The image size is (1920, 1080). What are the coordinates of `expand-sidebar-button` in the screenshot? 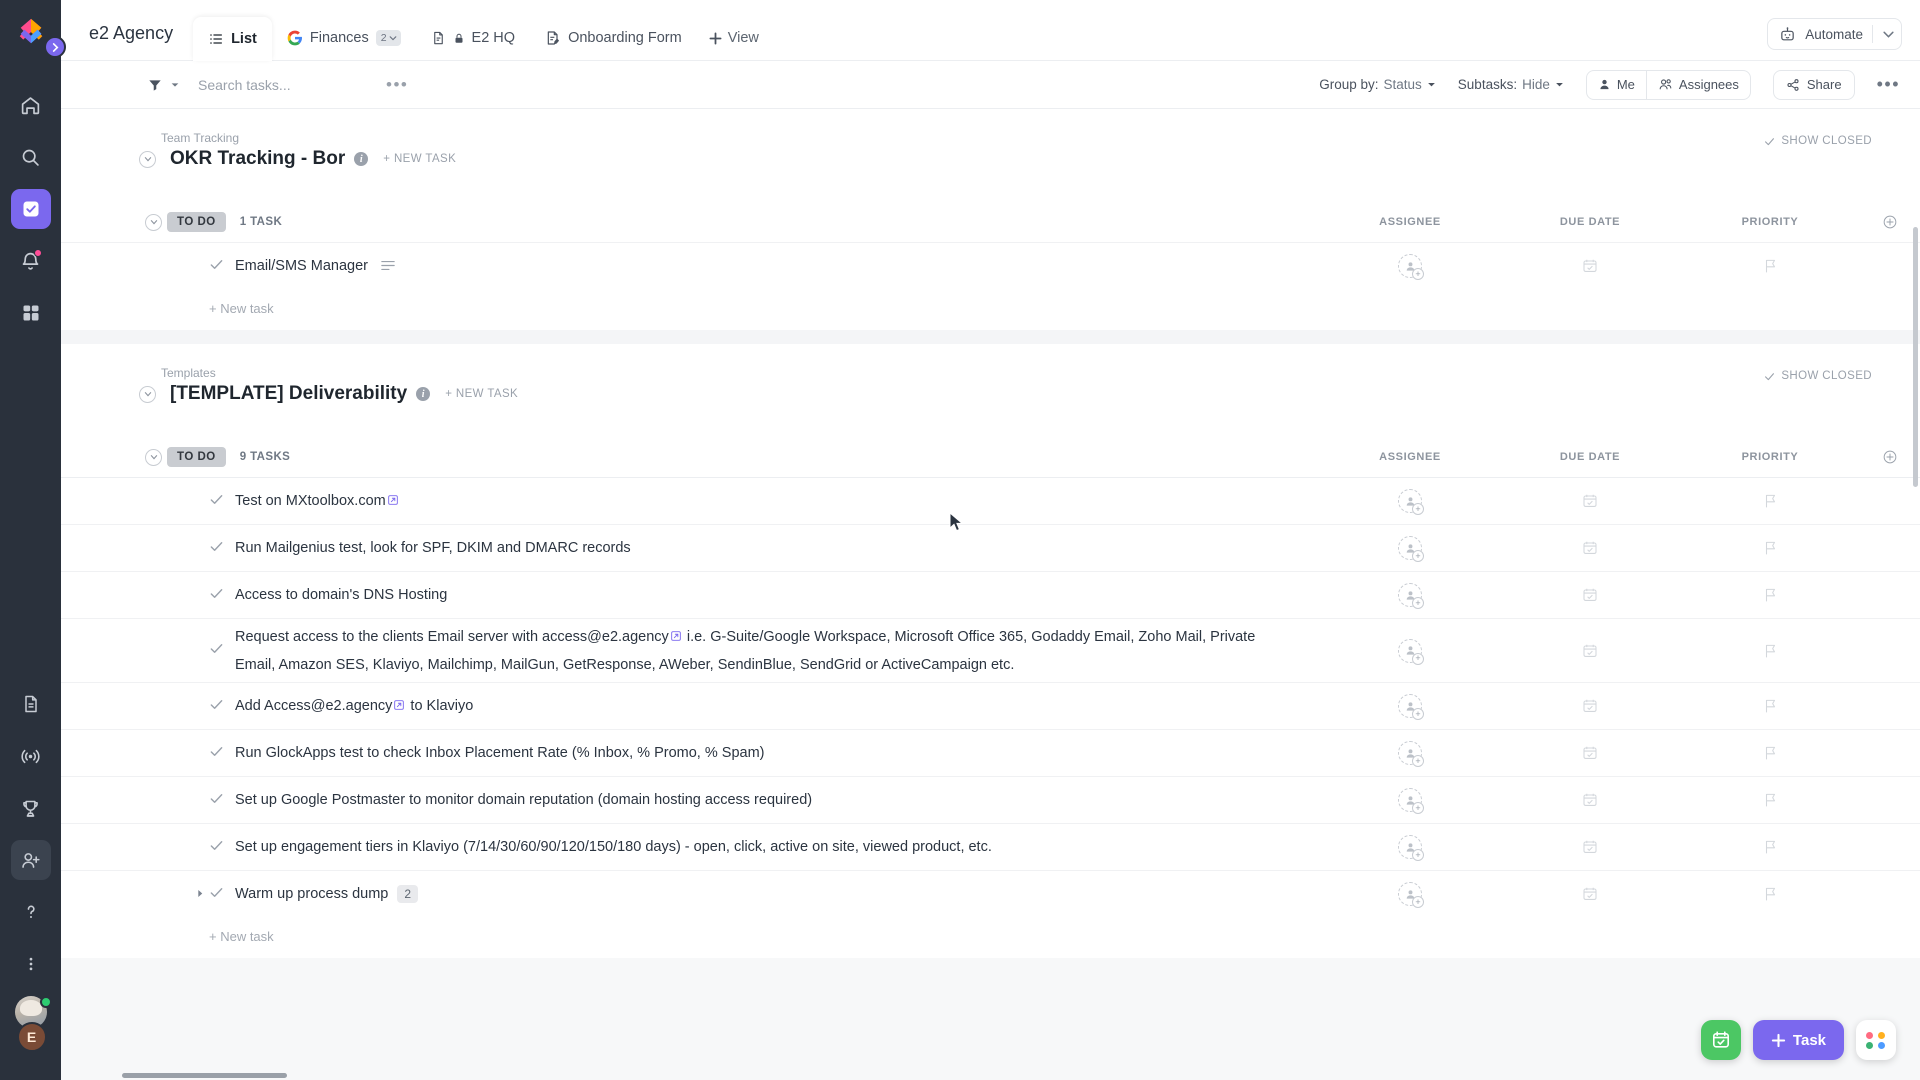 It's located at (55, 47).